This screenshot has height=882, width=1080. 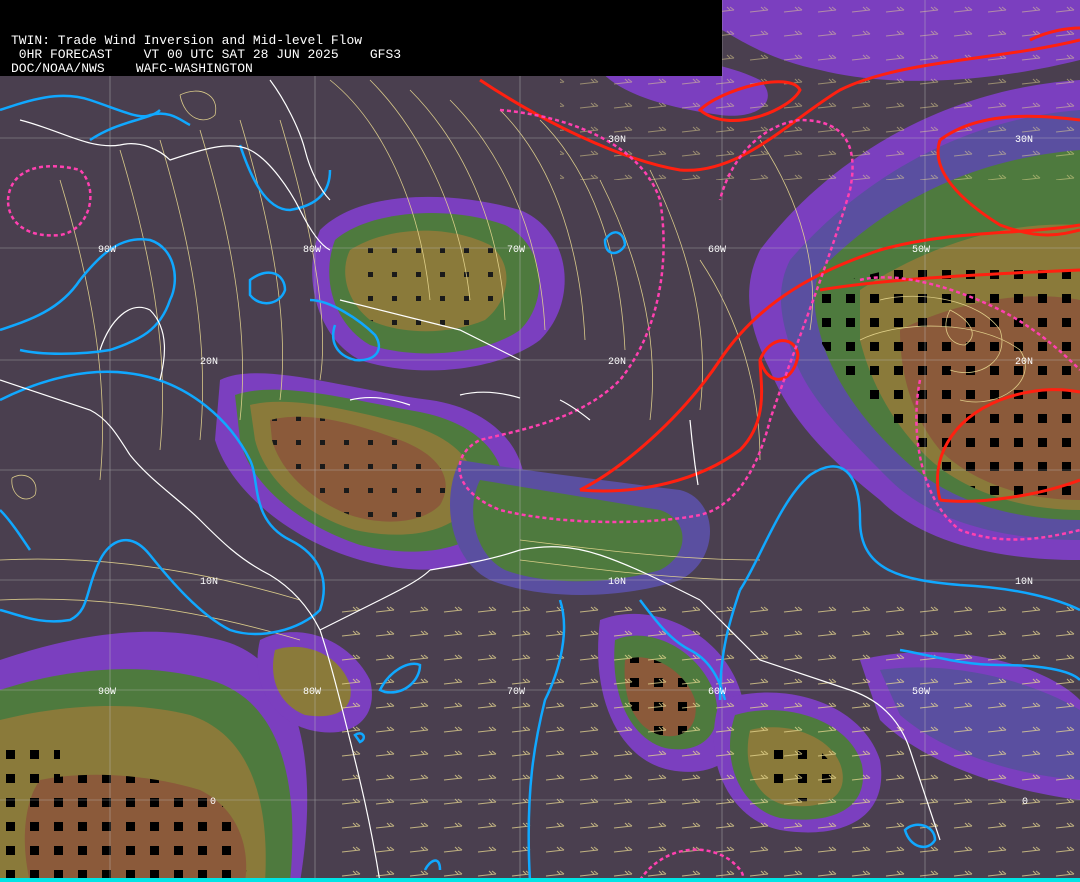 What do you see at coordinates (312, 250) in the screenshot?
I see `lon-label-80w: 80W` at bounding box center [312, 250].